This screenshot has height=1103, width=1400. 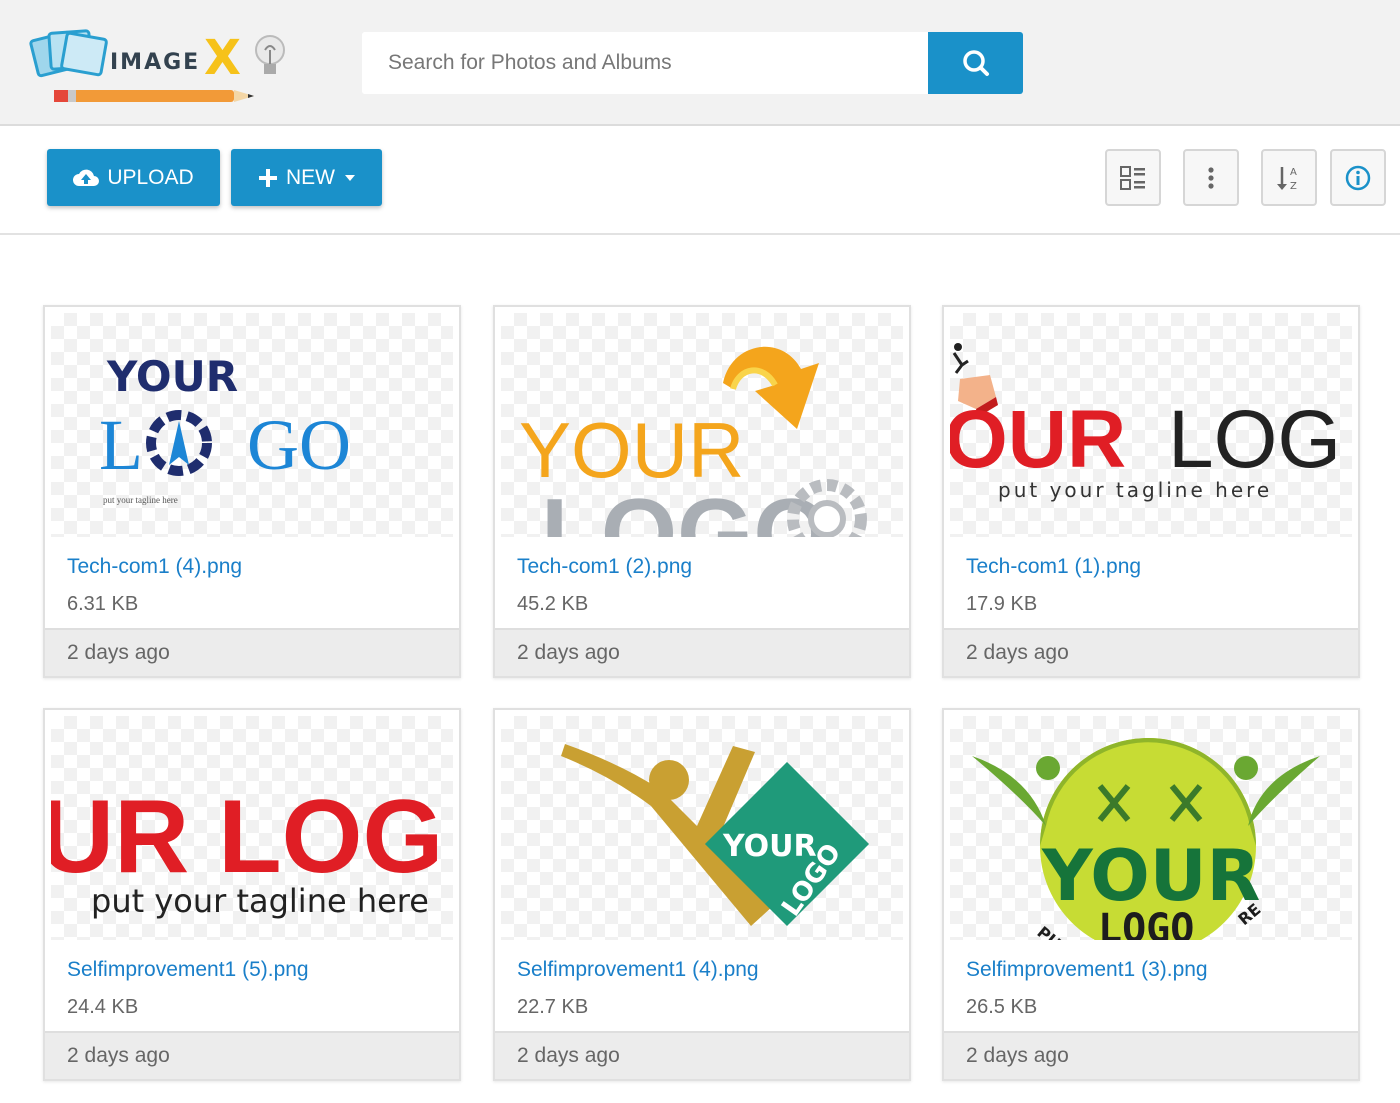 I want to click on info-icon, so click(x=1358, y=177).